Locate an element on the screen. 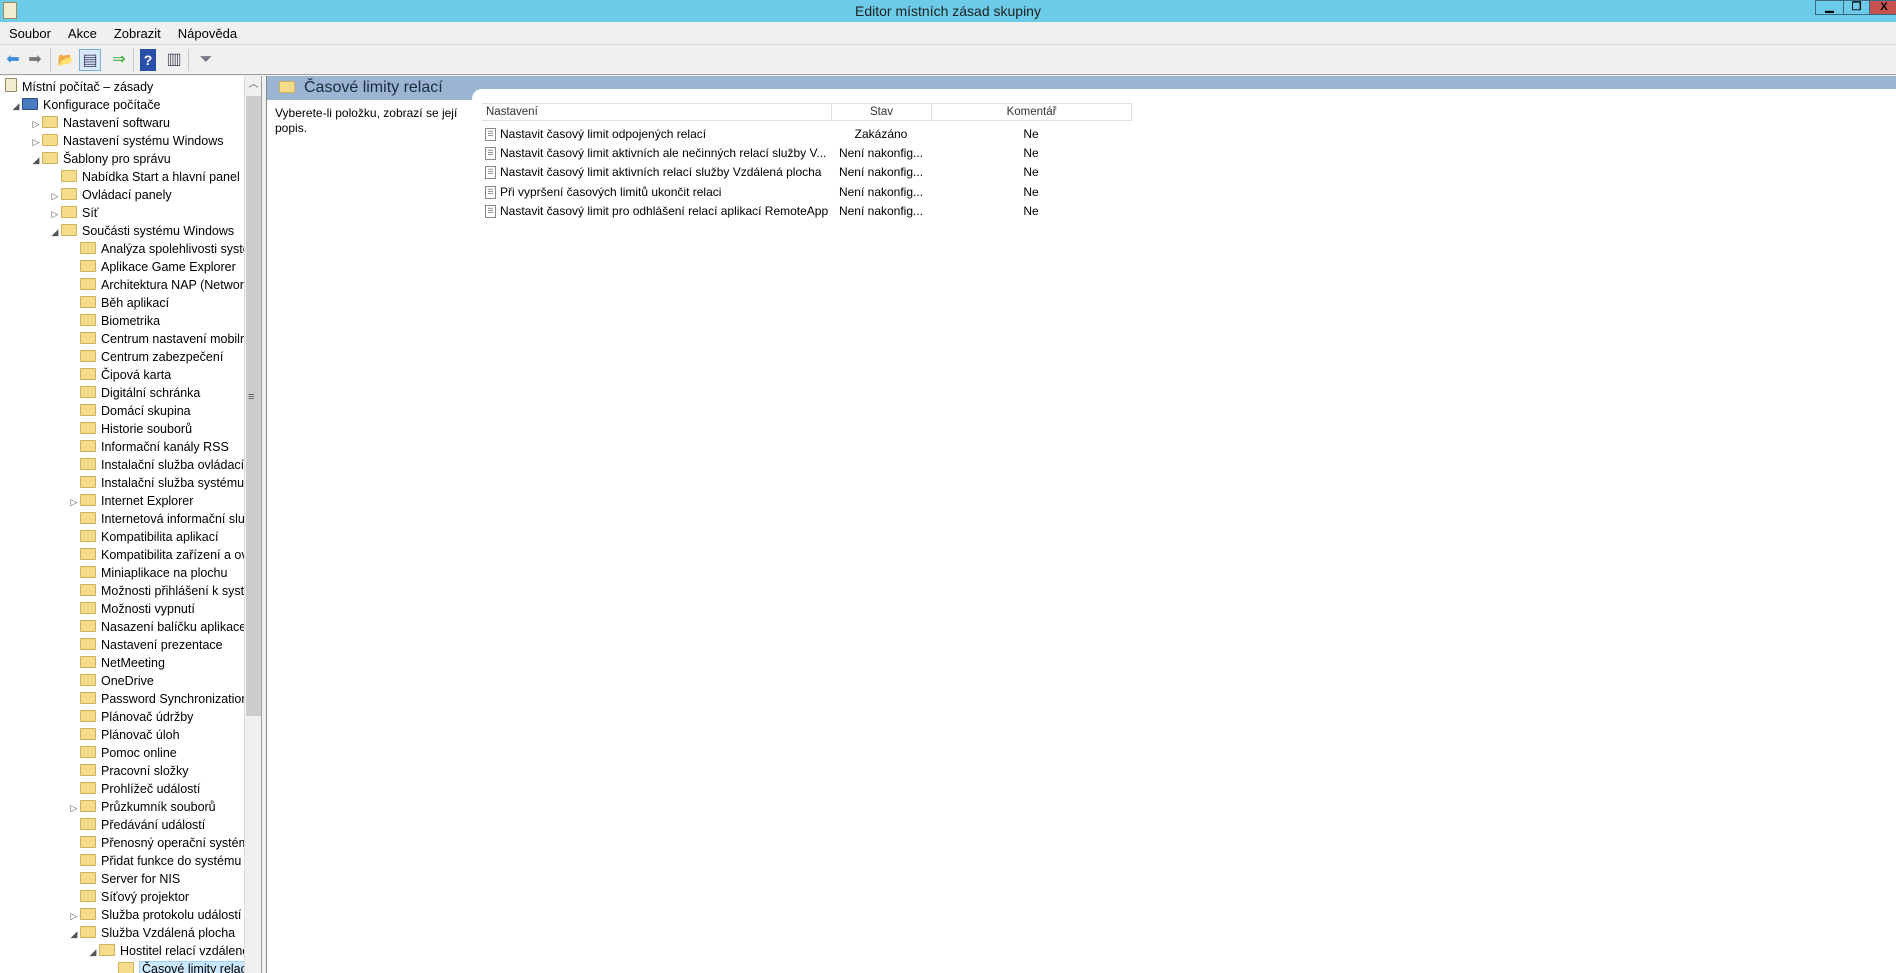 Image resolution: width=1896 pixels, height=973 pixels. tree-item: Pracovní složky is located at coordinates (128, 771).